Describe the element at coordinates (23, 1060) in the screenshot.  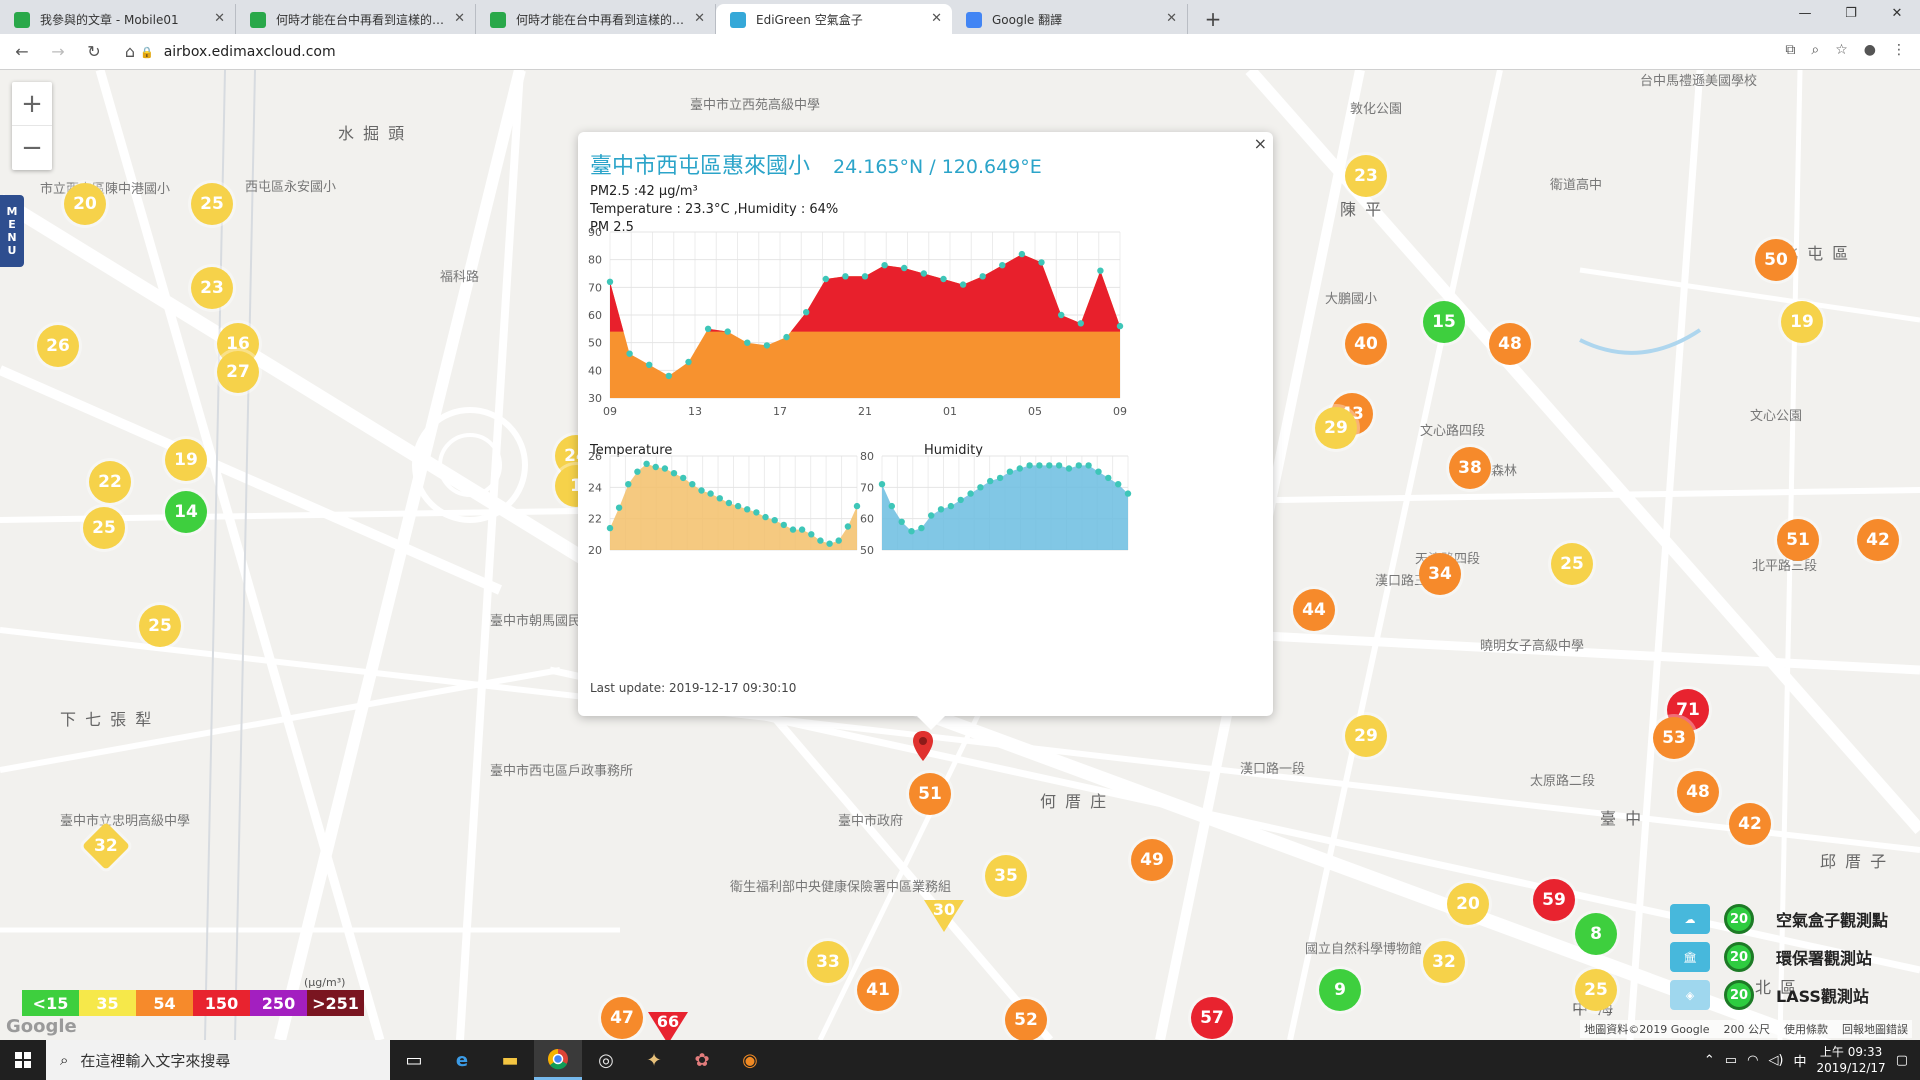
I see `start-button` at that location.